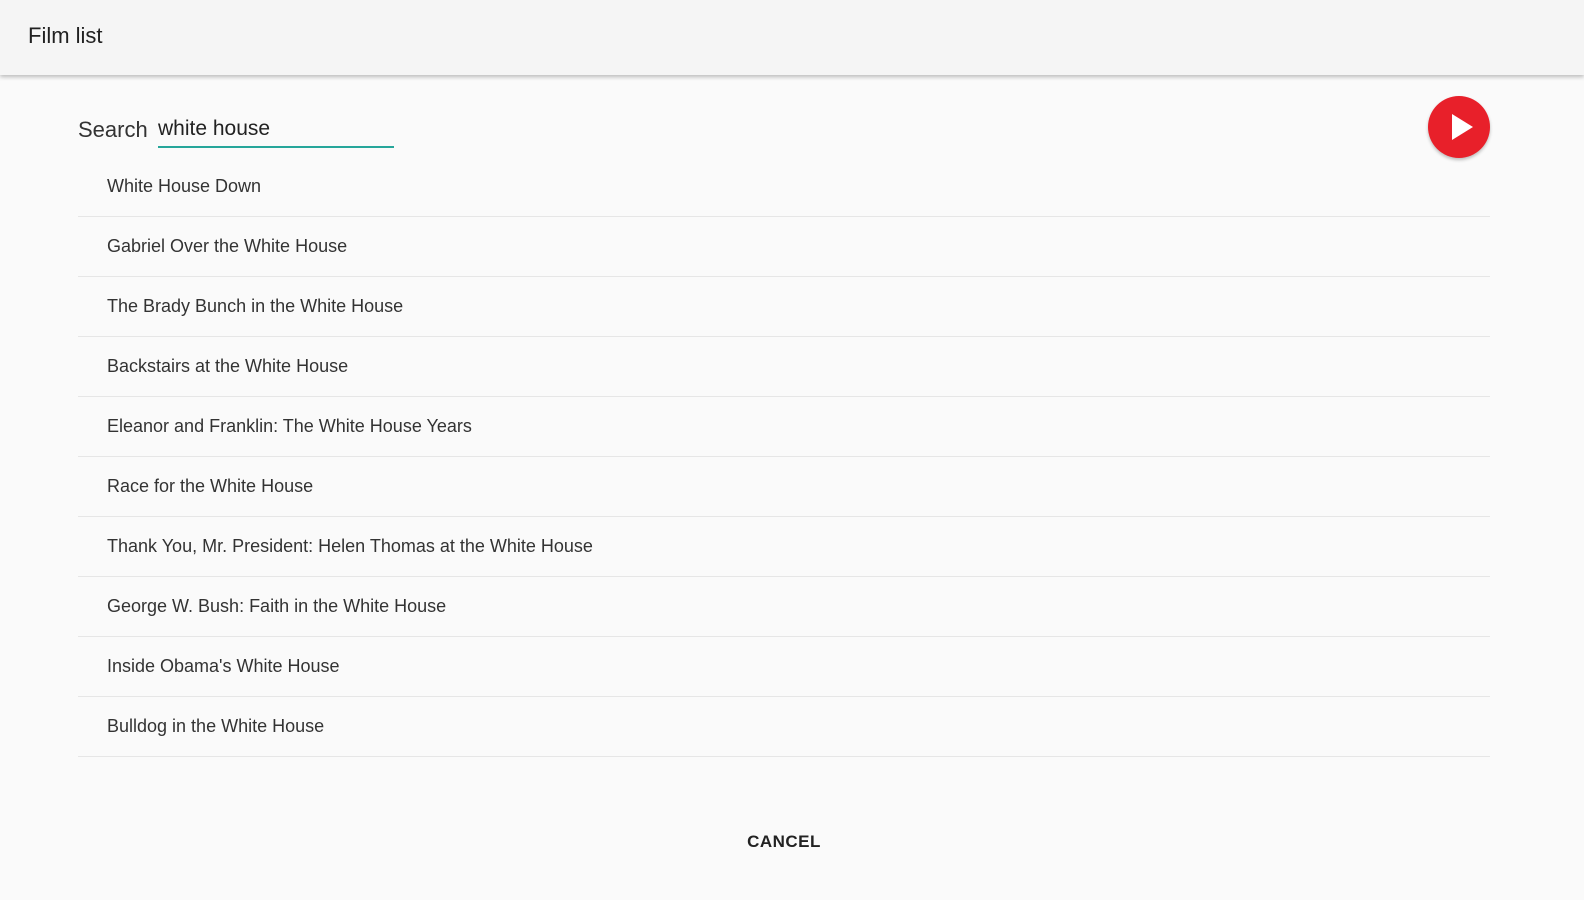 This screenshot has height=900, width=1584. I want to click on page-title: Film list, so click(65, 35).